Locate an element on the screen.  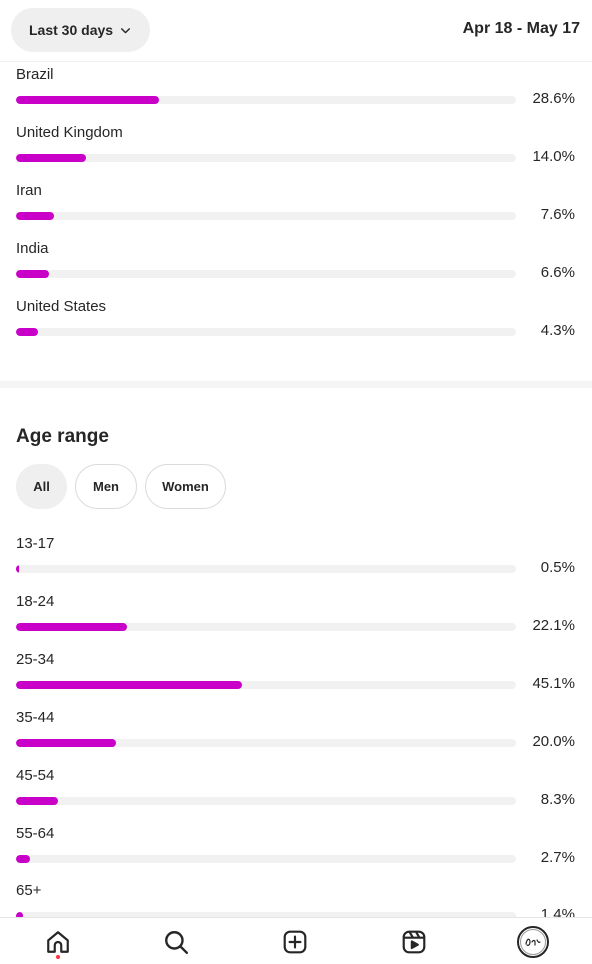
create-icon is located at coordinates (295, 941).